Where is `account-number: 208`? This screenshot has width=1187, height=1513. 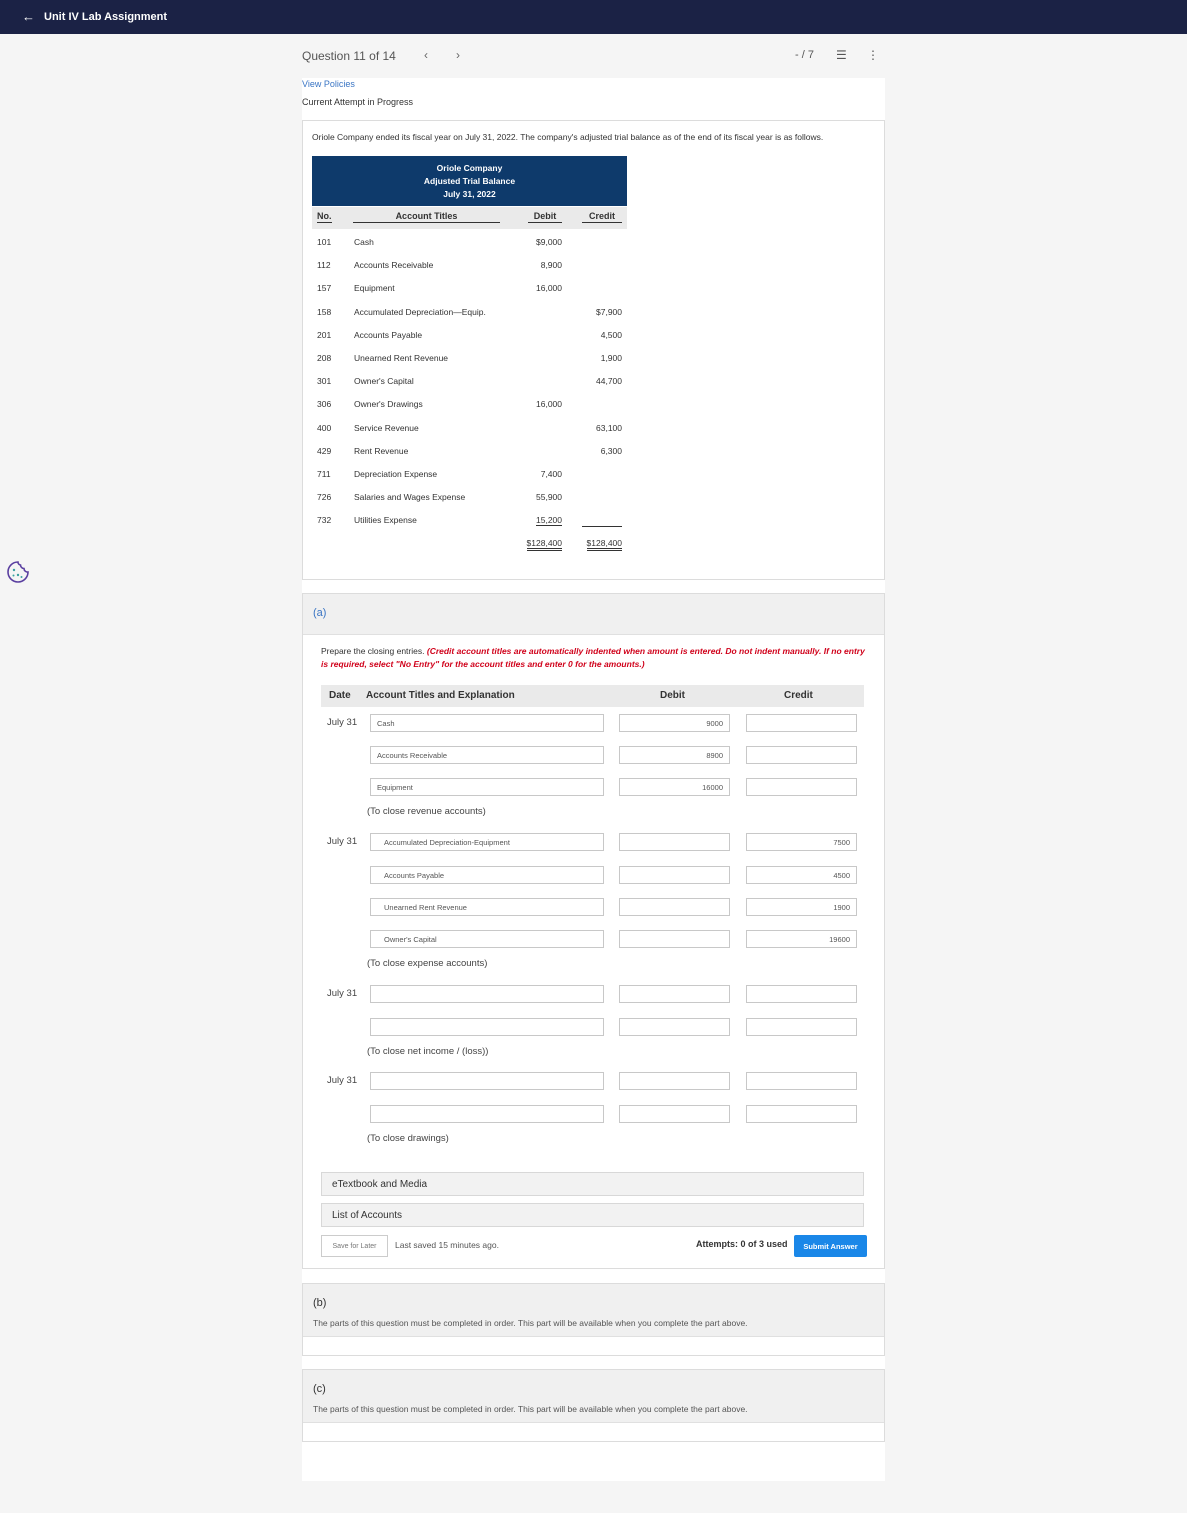
account-number: 208 is located at coordinates (324, 358).